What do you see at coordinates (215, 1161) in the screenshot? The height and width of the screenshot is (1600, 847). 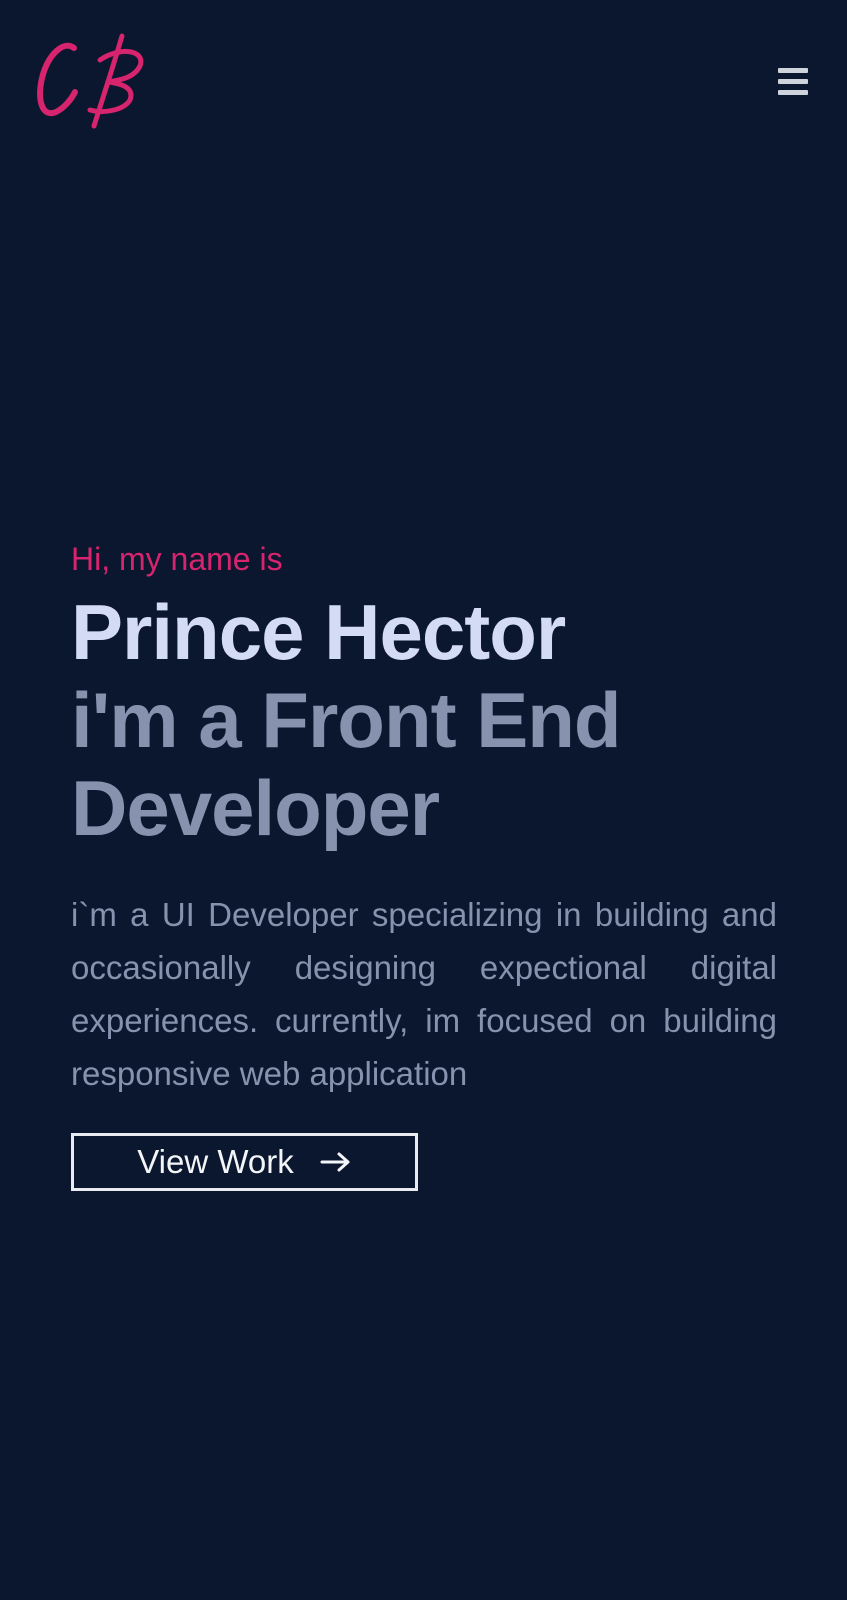 I see `view-work-label: View Work` at bounding box center [215, 1161].